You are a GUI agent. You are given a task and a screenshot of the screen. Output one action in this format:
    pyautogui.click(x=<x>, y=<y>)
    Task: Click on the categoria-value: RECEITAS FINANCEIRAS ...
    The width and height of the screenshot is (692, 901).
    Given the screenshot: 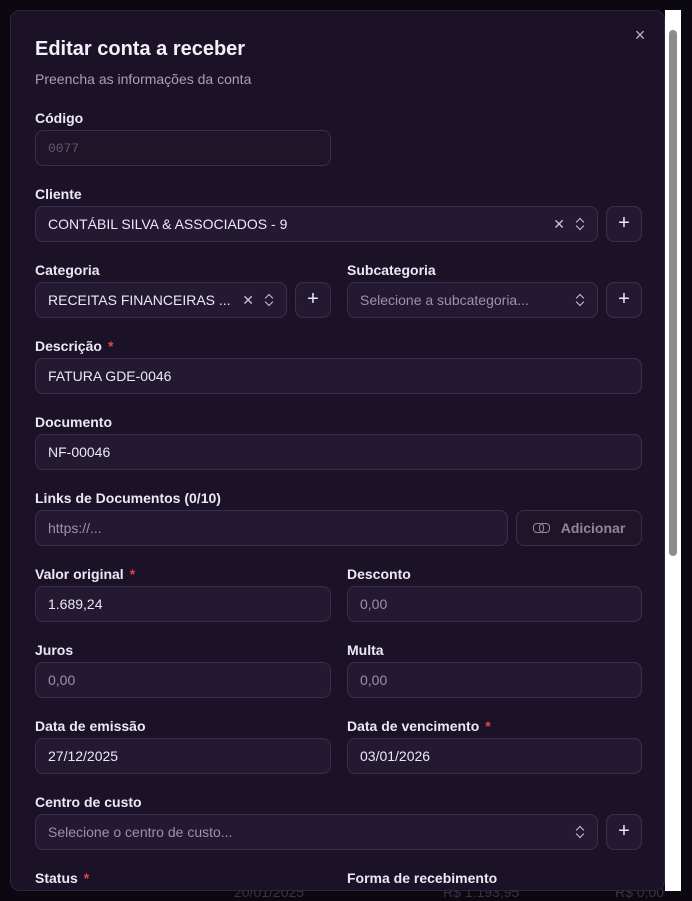 What is the action you would take?
    pyautogui.click(x=139, y=300)
    